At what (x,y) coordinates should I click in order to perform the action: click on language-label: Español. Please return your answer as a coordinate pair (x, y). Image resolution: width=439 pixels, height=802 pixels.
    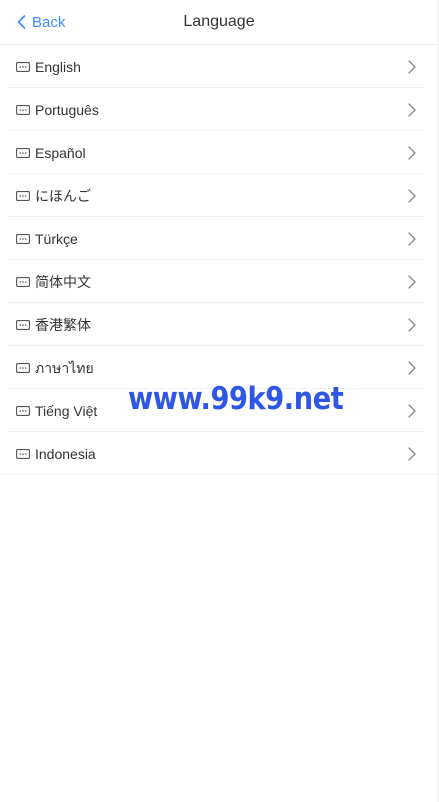
    Looking at the image, I should click on (60, 152).